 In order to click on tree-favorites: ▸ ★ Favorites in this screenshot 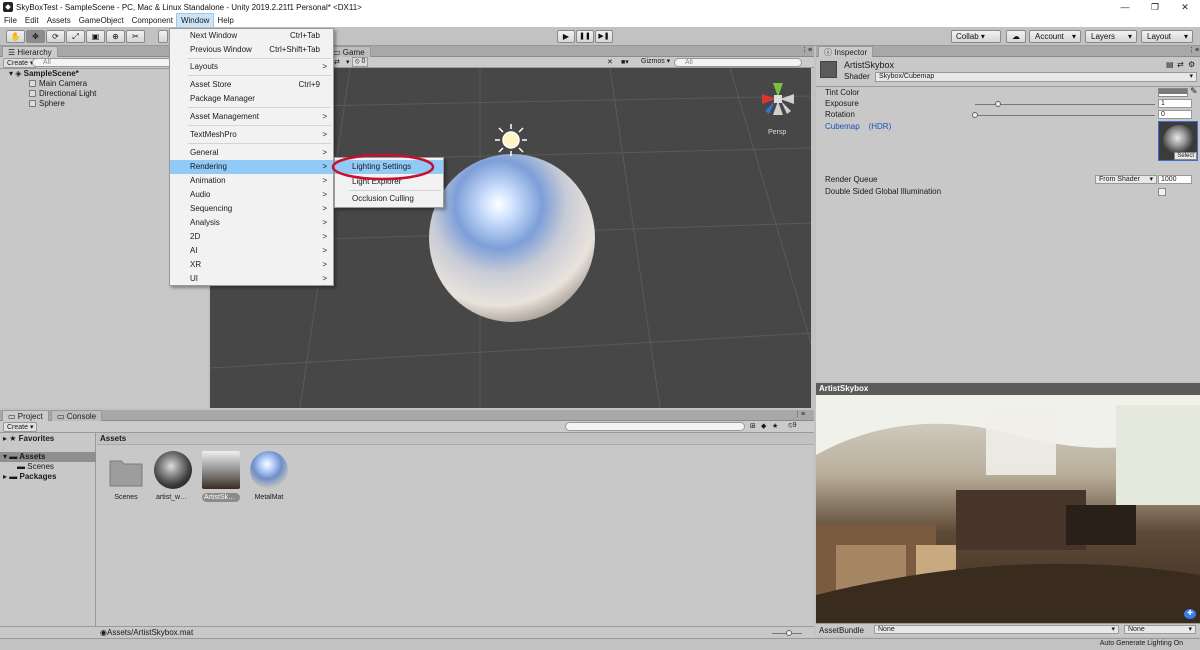, I will do `click(28, 439)`.